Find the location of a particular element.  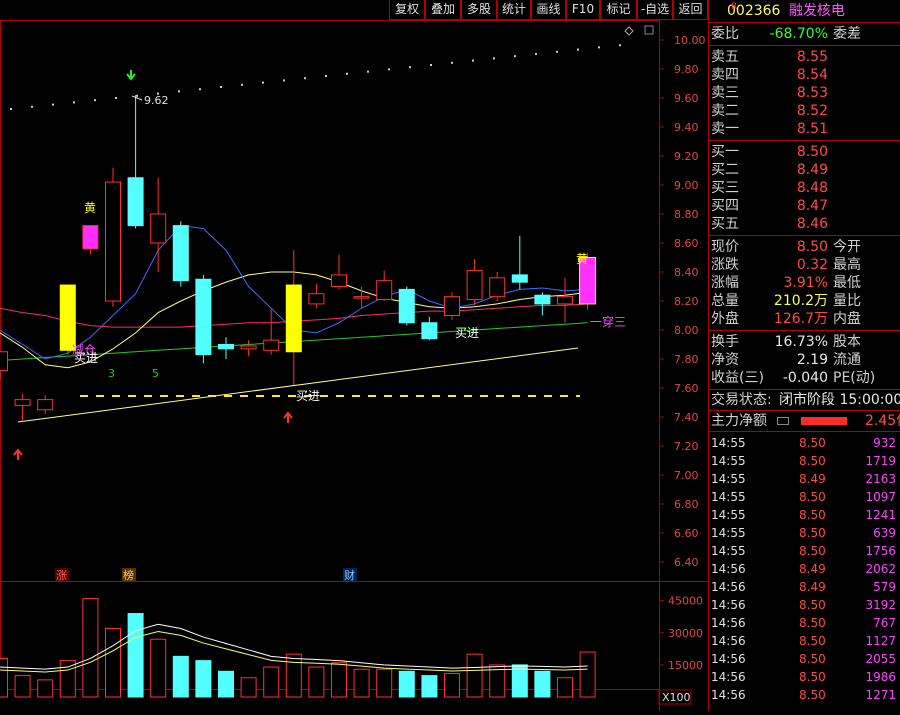

ask-level-label: 卖四 is located at coordinates (725, 75).